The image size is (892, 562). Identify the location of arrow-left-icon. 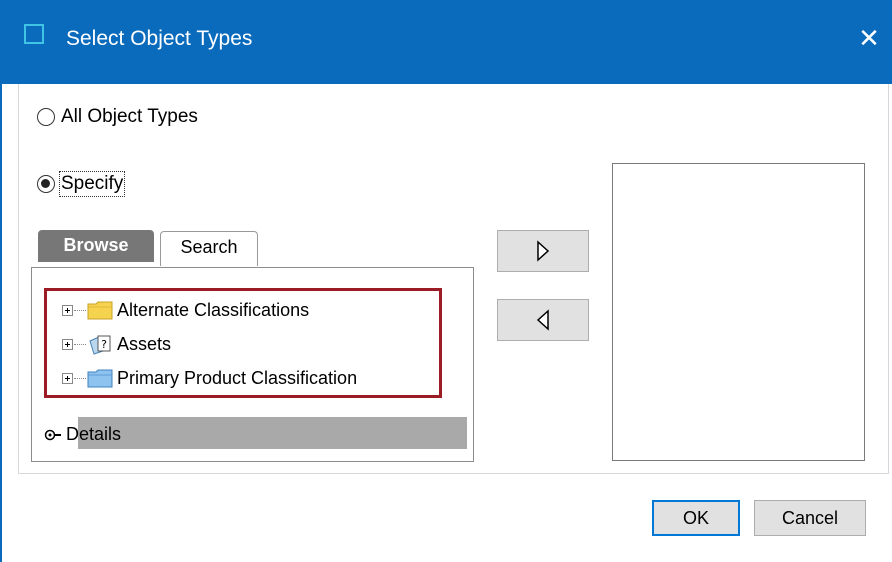
(542, 320).